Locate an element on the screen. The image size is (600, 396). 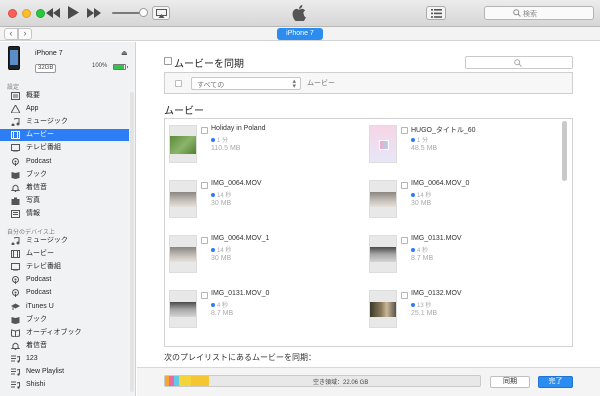
capacity-bar: 空き領域：22.06 GB is located at coordinates (322, 381).